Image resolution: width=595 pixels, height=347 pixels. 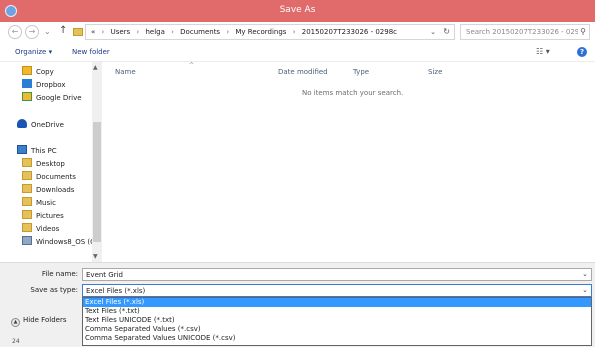 What do you see at coordinates (582, 52) in the screenshot?
I see `help-icon: ?` at bounding box center [582, 52].